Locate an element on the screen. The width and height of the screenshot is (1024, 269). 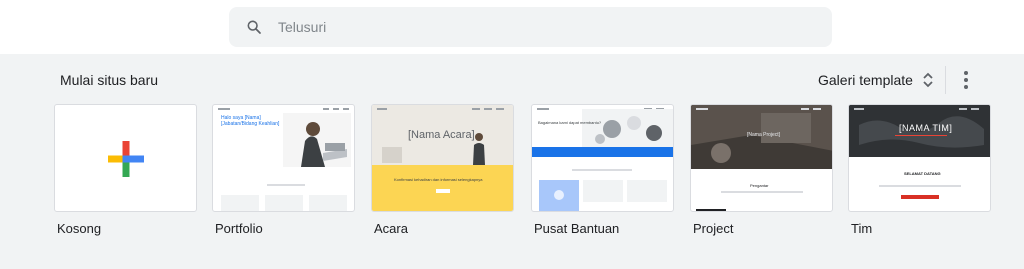
tim-button is located at coordinates (920, 197).